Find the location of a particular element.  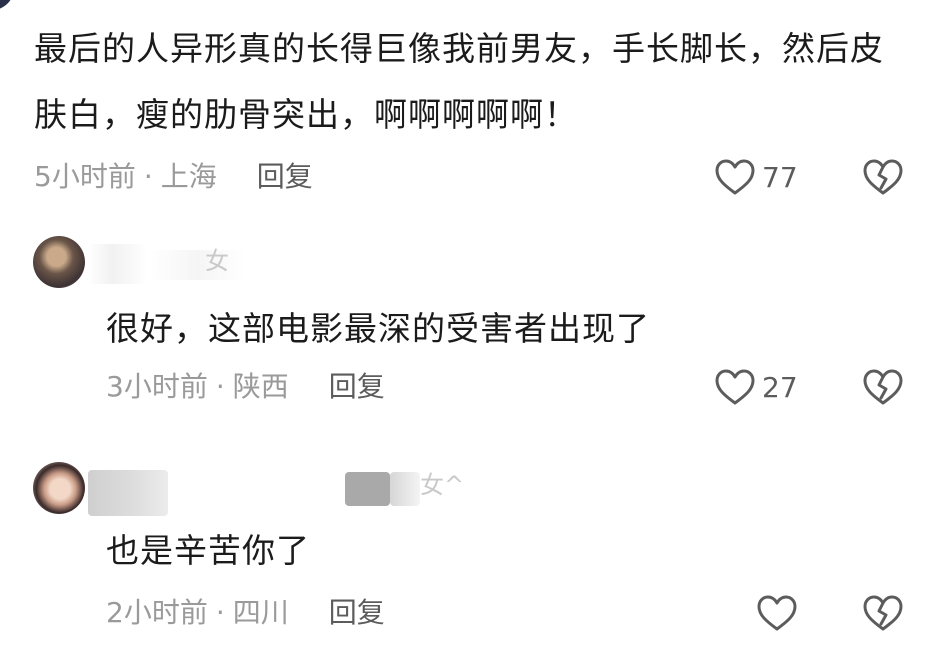

comment-meta: 3小时前 · 陕西 回复 is located at coordinates (245, 387).